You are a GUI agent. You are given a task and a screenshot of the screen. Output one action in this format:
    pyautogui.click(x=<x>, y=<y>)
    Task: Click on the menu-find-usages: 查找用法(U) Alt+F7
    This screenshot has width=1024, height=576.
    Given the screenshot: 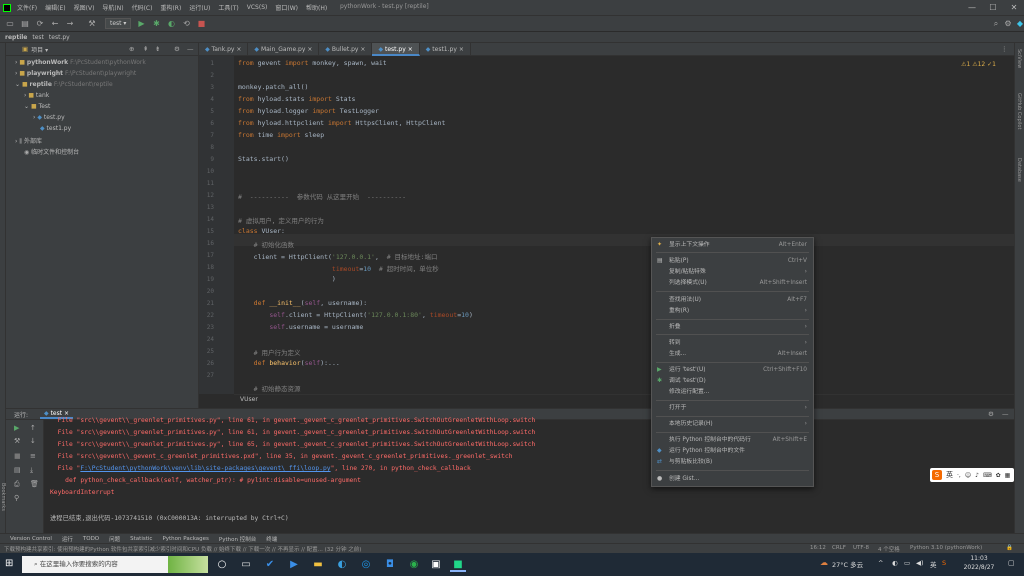 What is the action you would take?
    pyautogui.click(x=732, y=300)
    